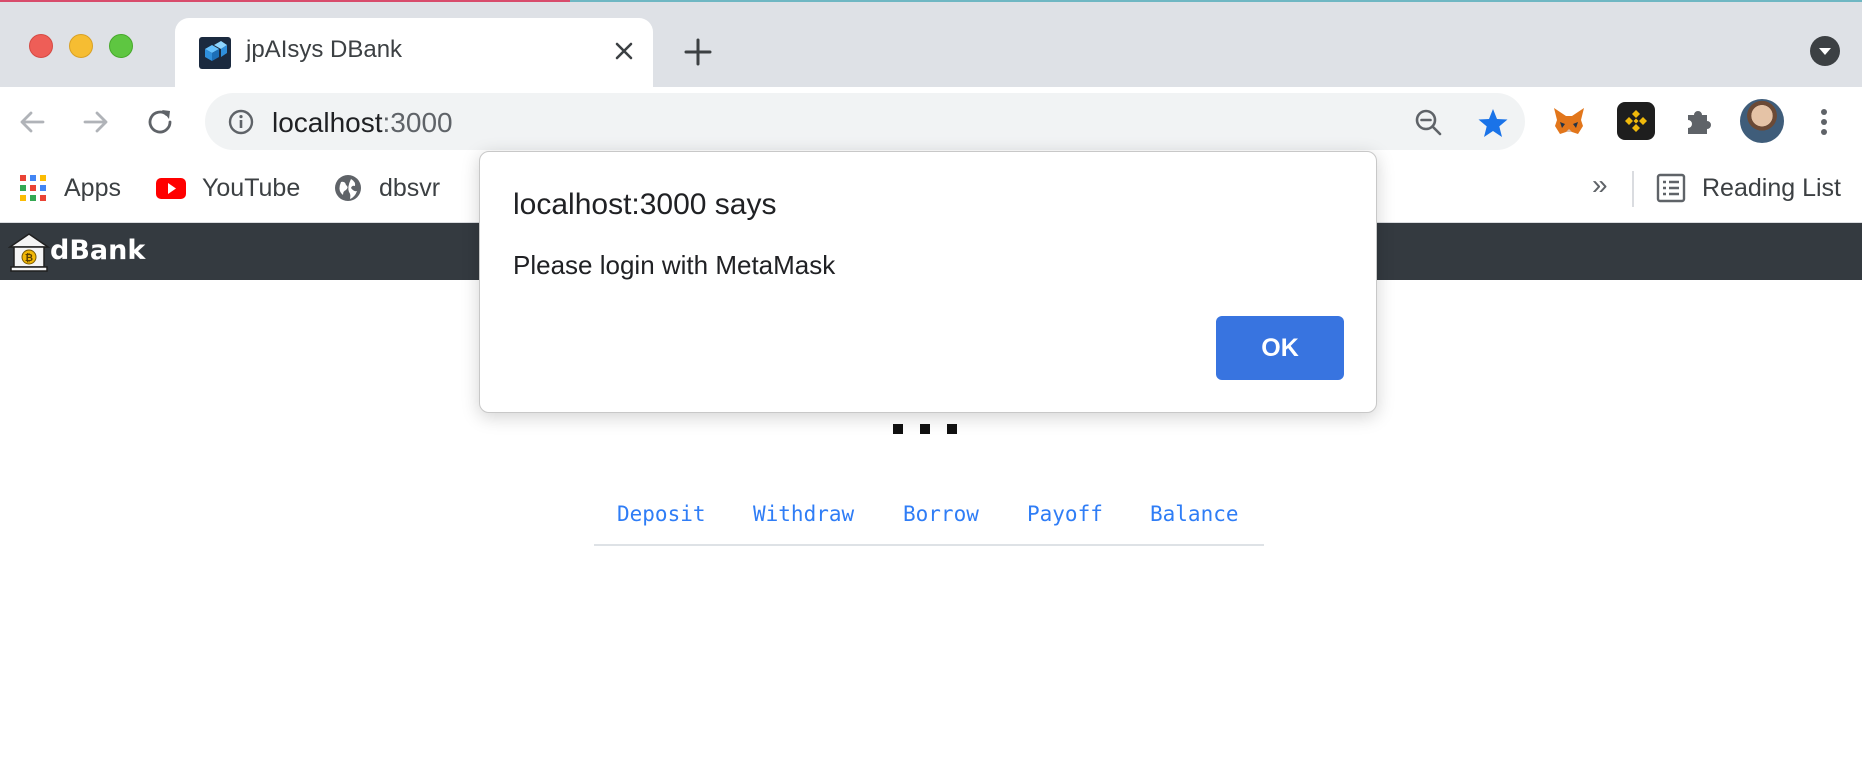 Image resolution: width=1862 pixels, height=760 pixels. Describe the element at coordinates (1671, 188) in the screenshot. I see `reading-list-icon` at that location.